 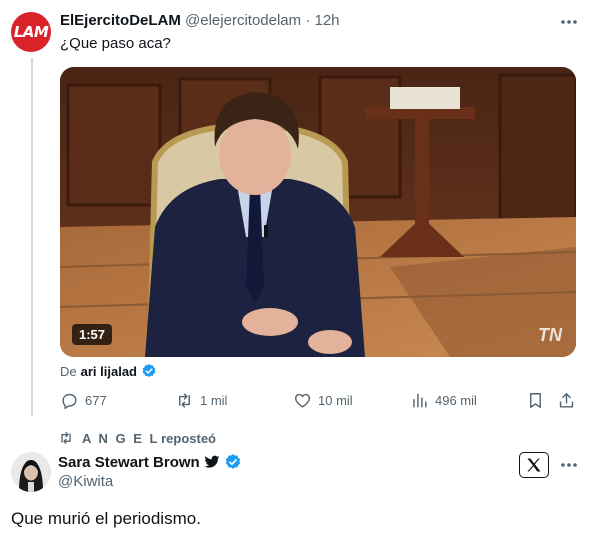 What do you see at coordinates (92, 334) in the screenshot?
I see `video-duration: 1:57` at bounding box center [92, 334].